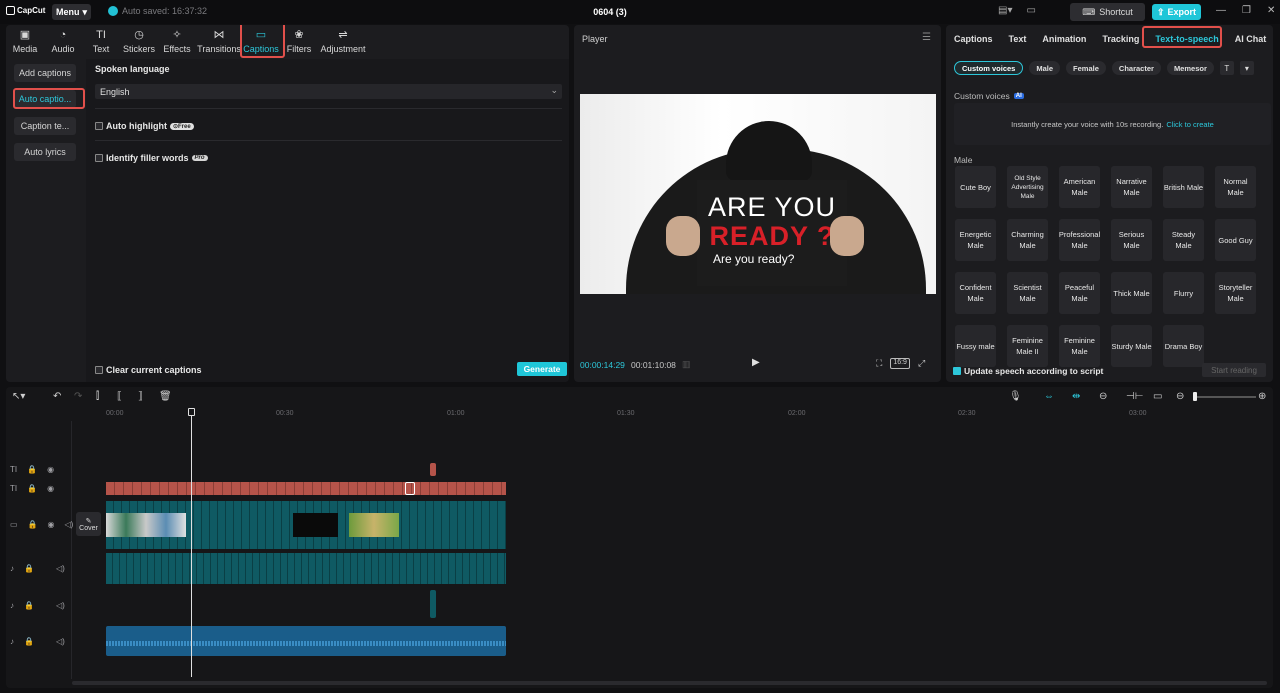  Describe the element at coordinates (921, 363) in the screenshot. I see `fullscreen-icon: ⤢` at that location.